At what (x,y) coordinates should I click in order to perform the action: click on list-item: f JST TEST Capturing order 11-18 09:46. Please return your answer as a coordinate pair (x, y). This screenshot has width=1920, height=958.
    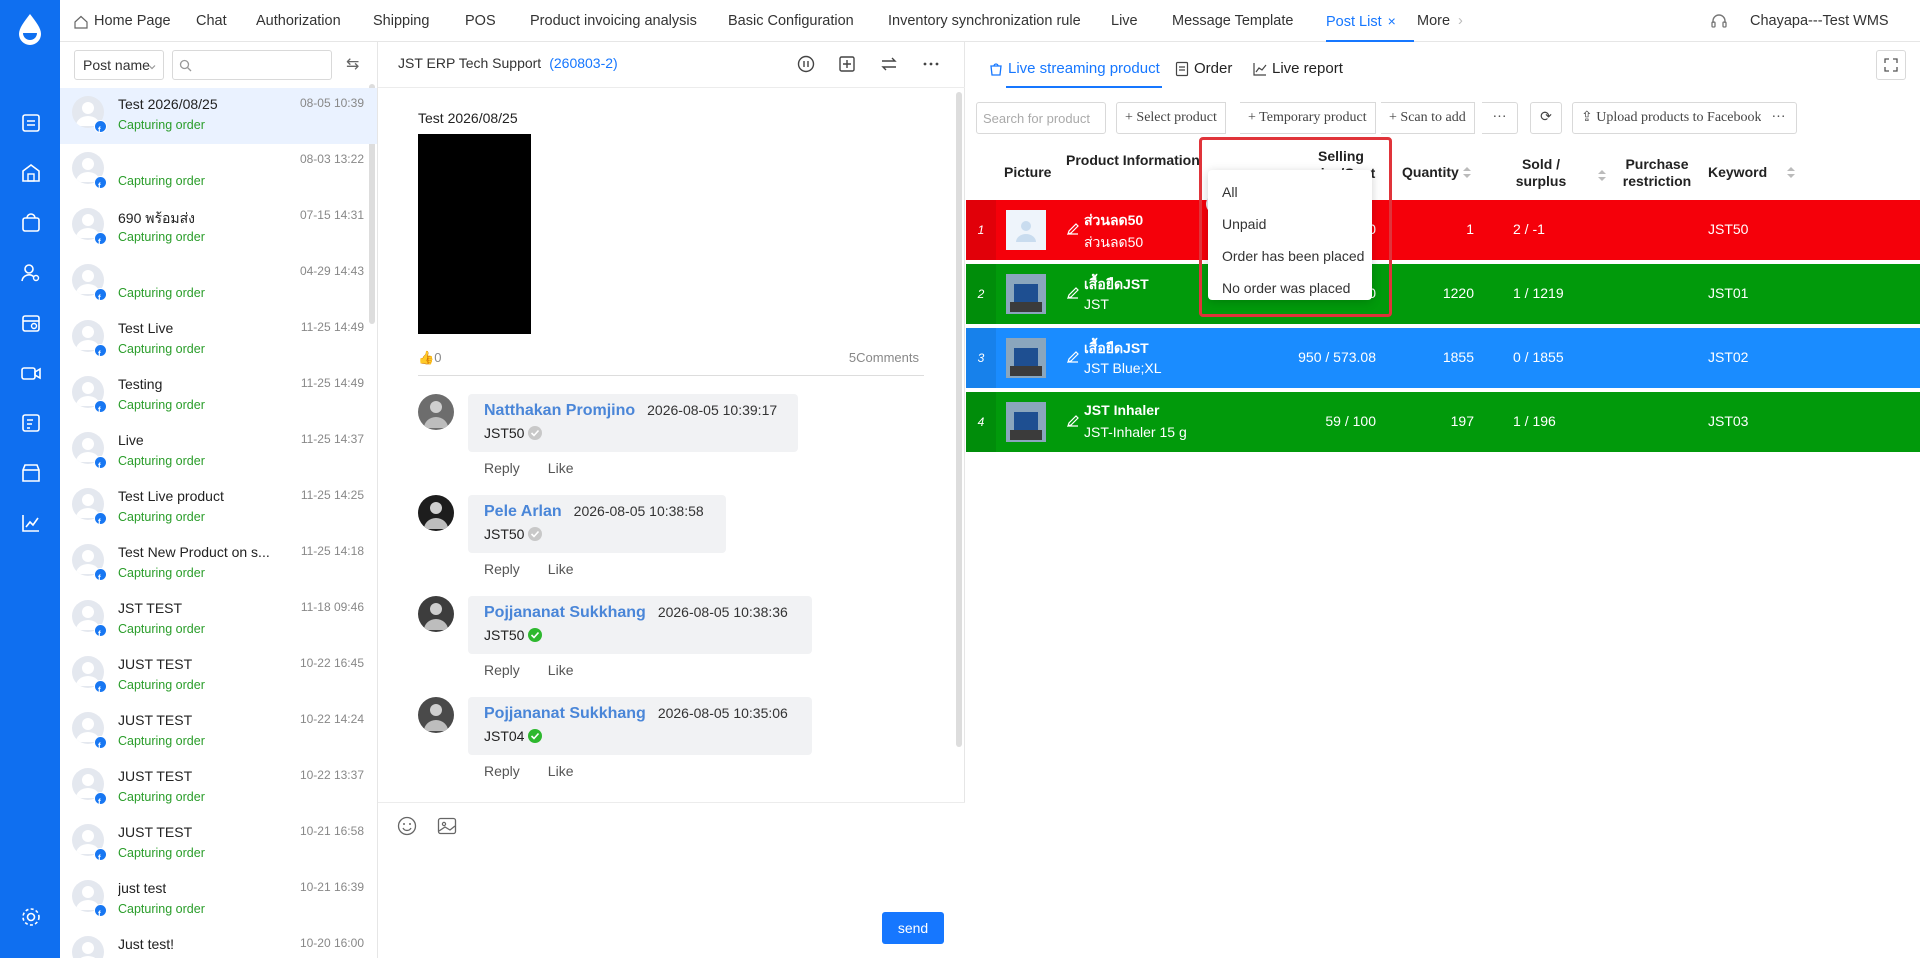
    Looking at the image, I should click on (218, 620).